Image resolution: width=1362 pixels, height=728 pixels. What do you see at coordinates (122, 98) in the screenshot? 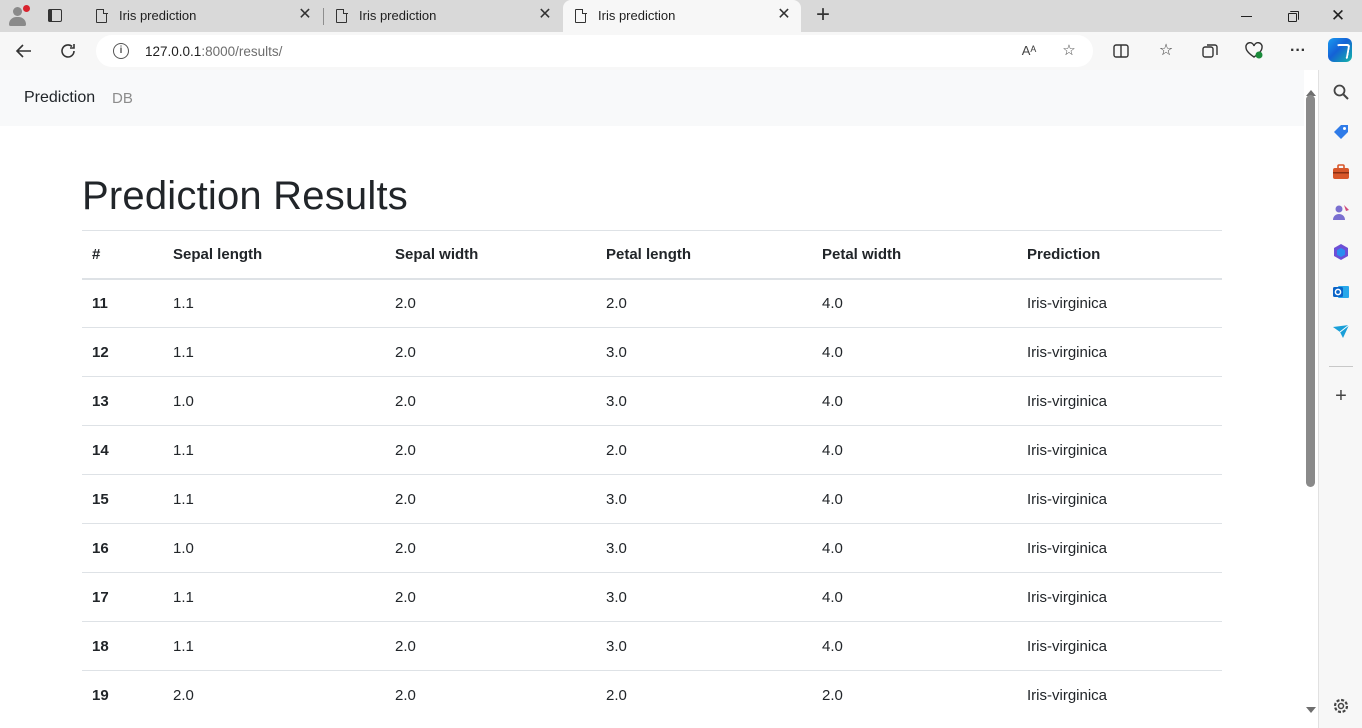
I see `nav-link-db: DB` at bounding box center [122, 98].